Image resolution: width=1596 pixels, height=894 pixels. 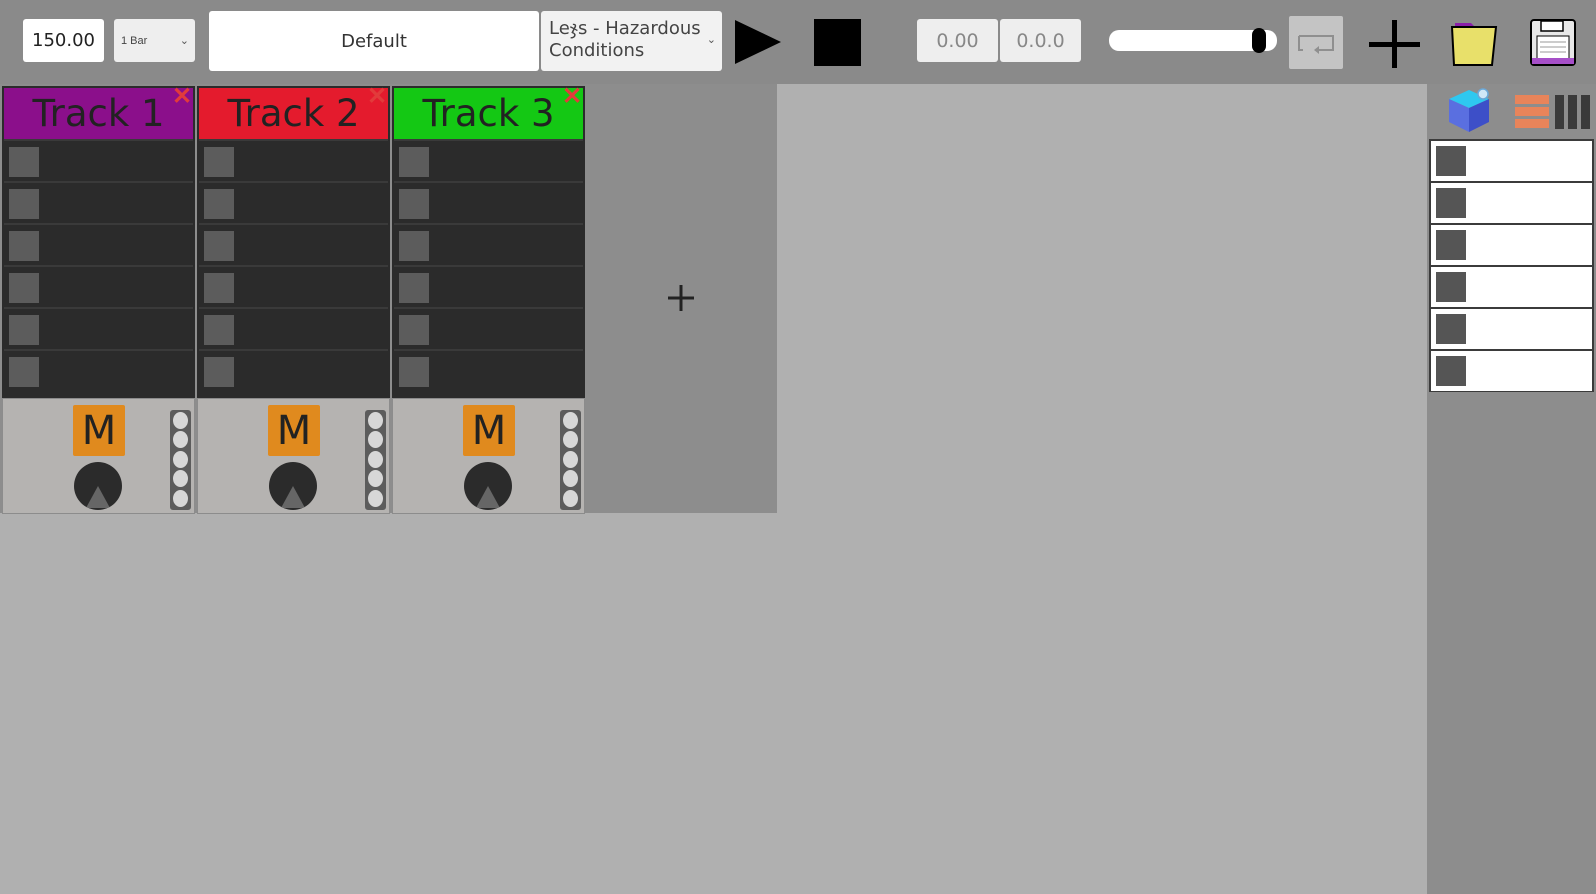 I want to click on quantize-dropdown: 1 Bar ⌄, so click(x=154, y=40).